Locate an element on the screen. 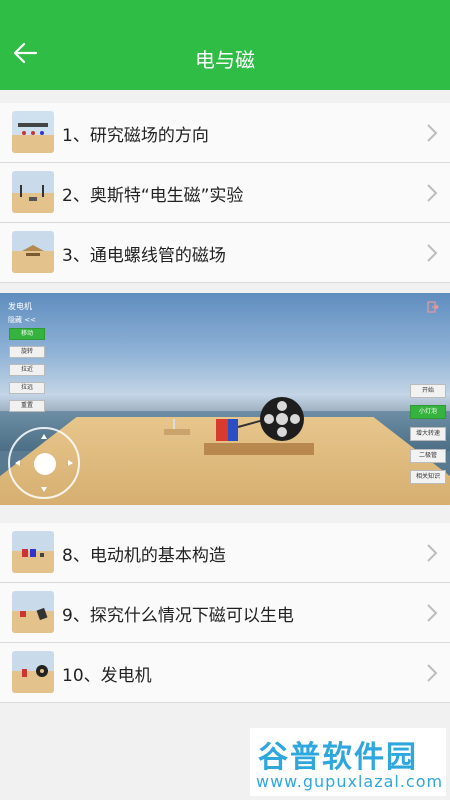 The image size is (450, 800). watermark-logo: 谷普软件园 www.gupuxlazal.com is located at coordinates (348, 762).